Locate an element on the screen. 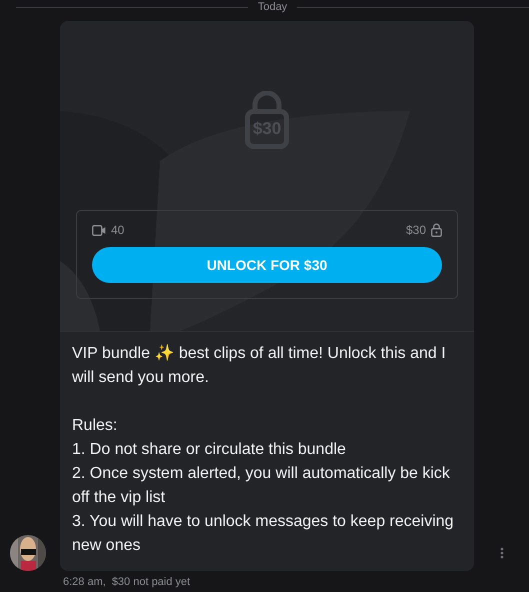  video-camera-icon is located at coordinates (99, 230).